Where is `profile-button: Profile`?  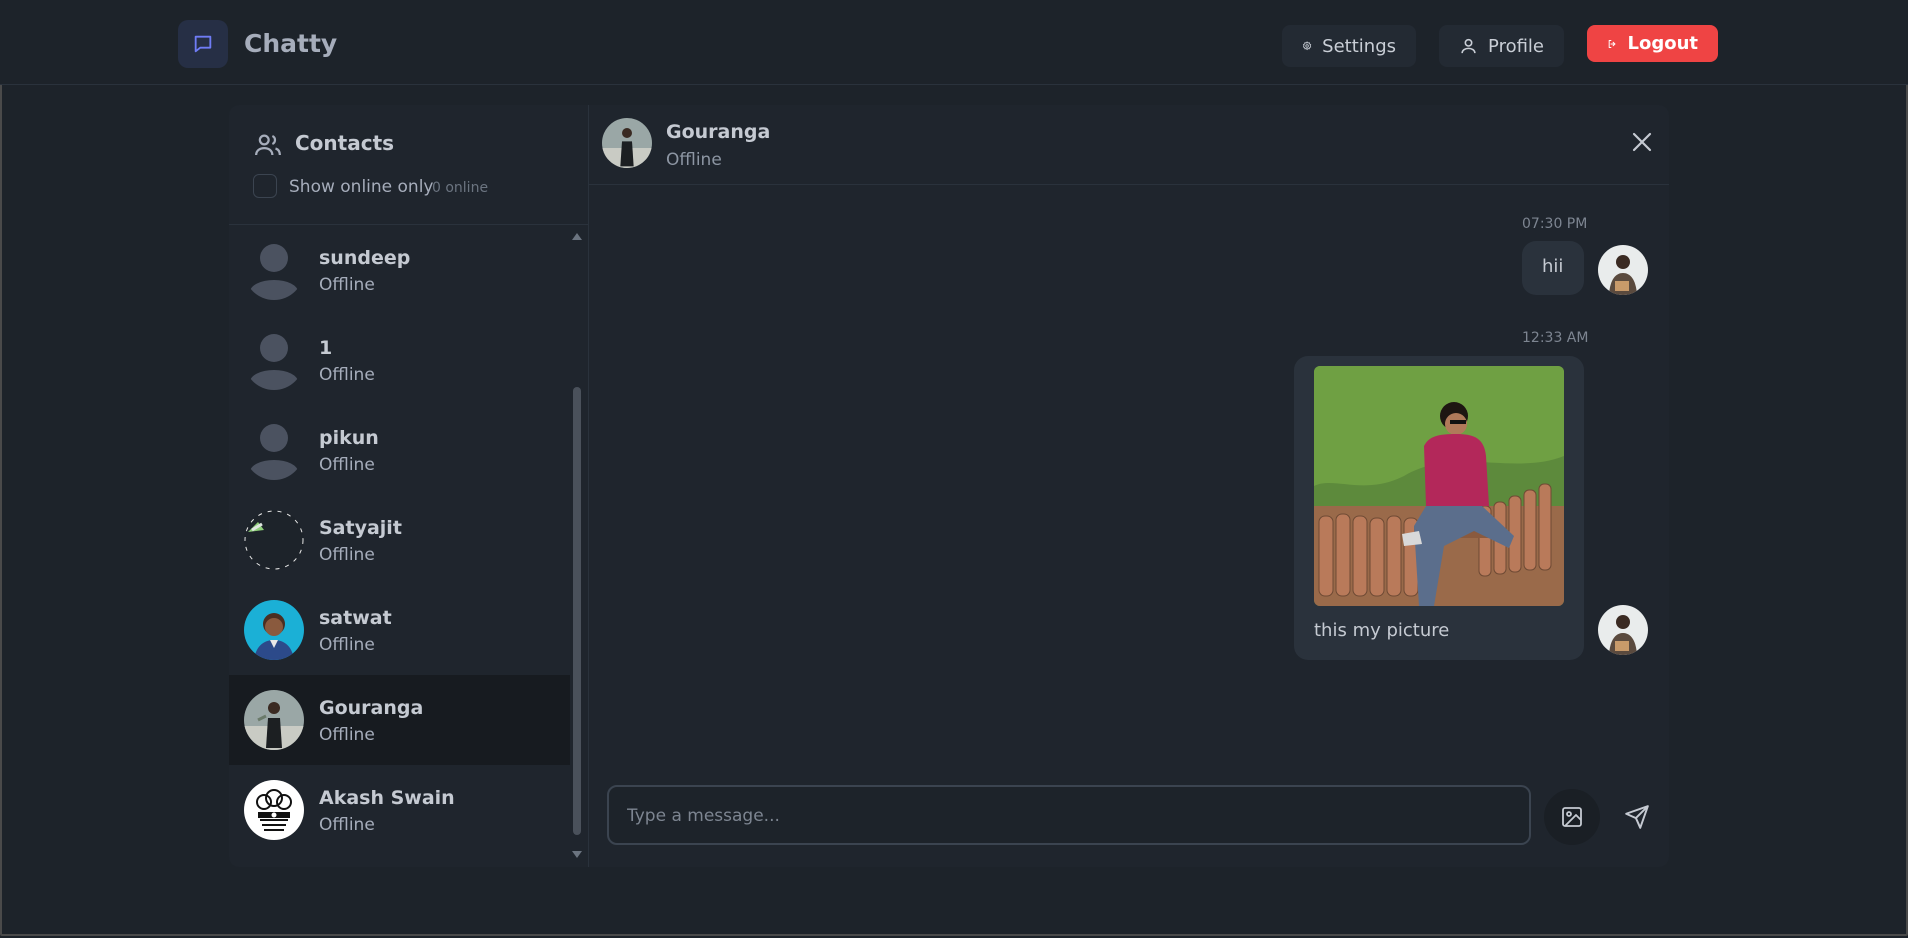 profile-button: Profile is located at coordinates (1501, 46).